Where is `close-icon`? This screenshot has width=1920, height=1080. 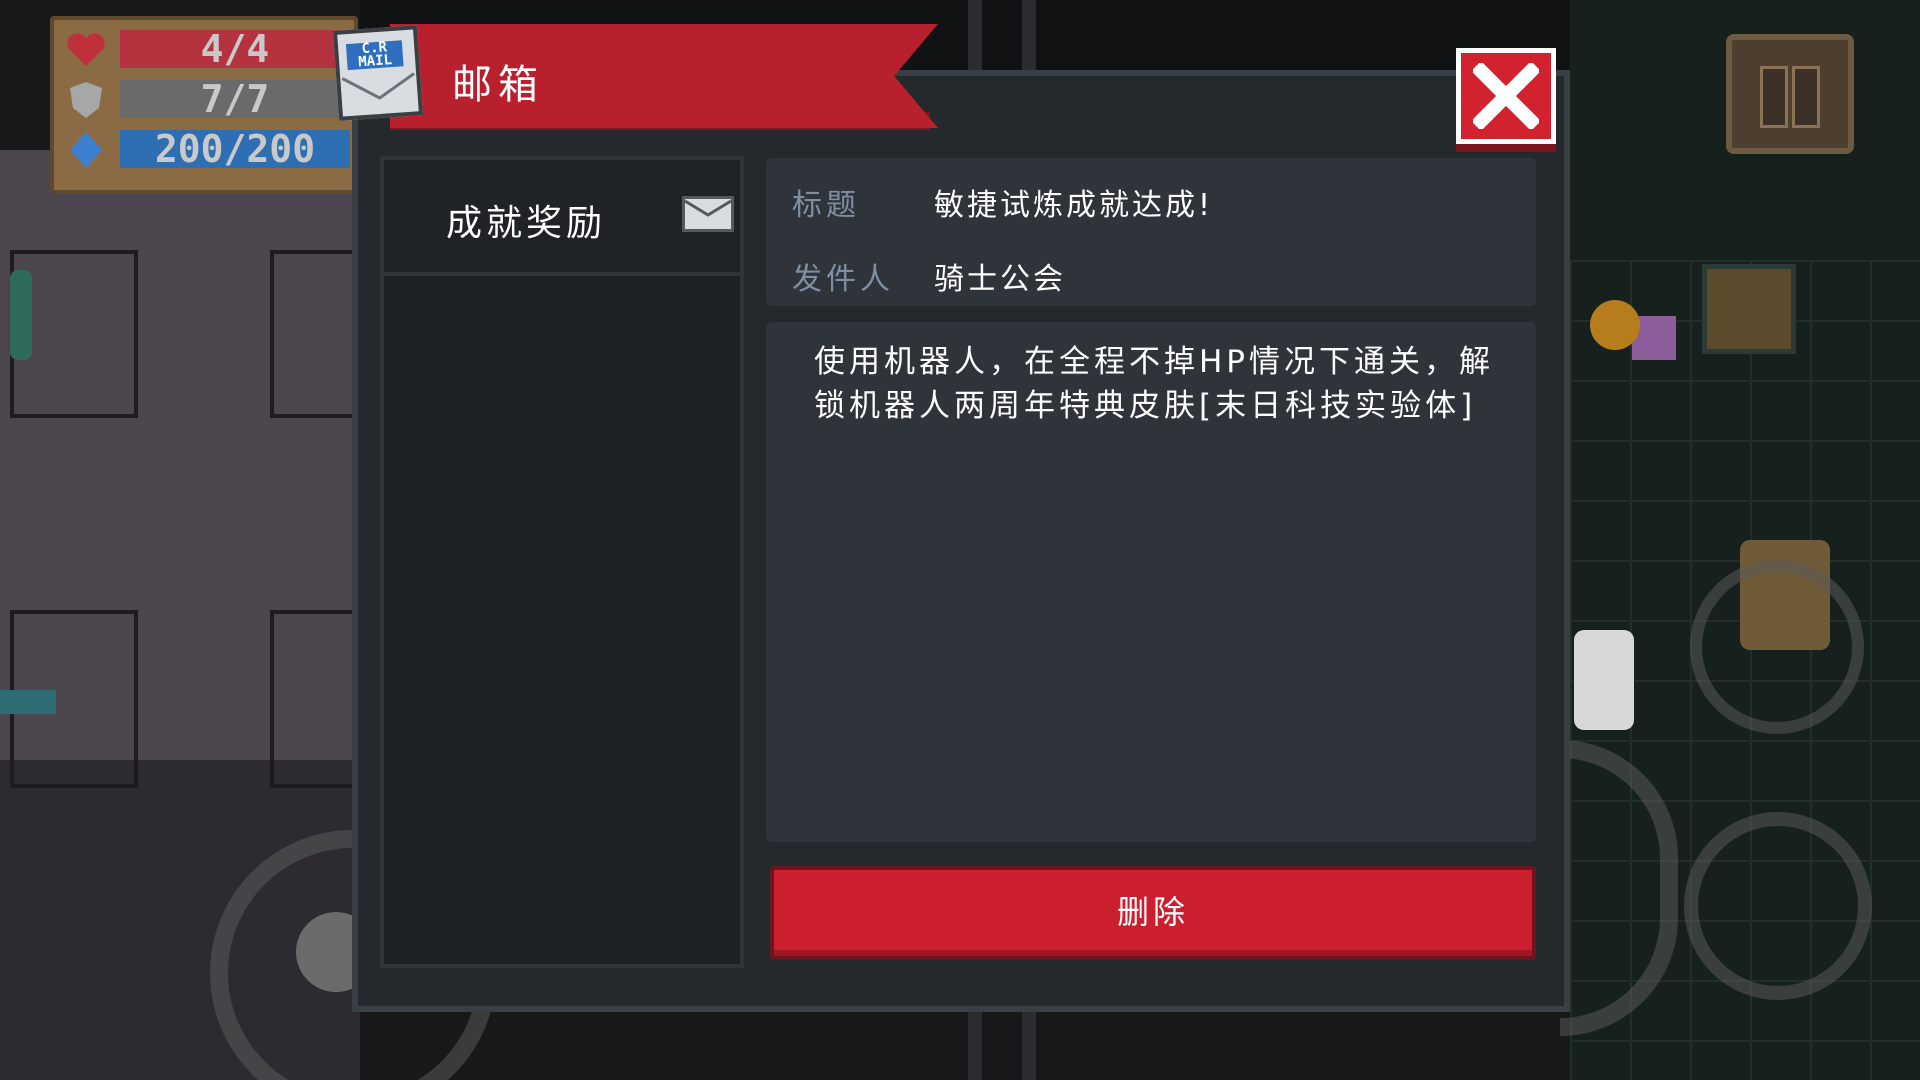 close-icon is located at coordinates (1506, 96).